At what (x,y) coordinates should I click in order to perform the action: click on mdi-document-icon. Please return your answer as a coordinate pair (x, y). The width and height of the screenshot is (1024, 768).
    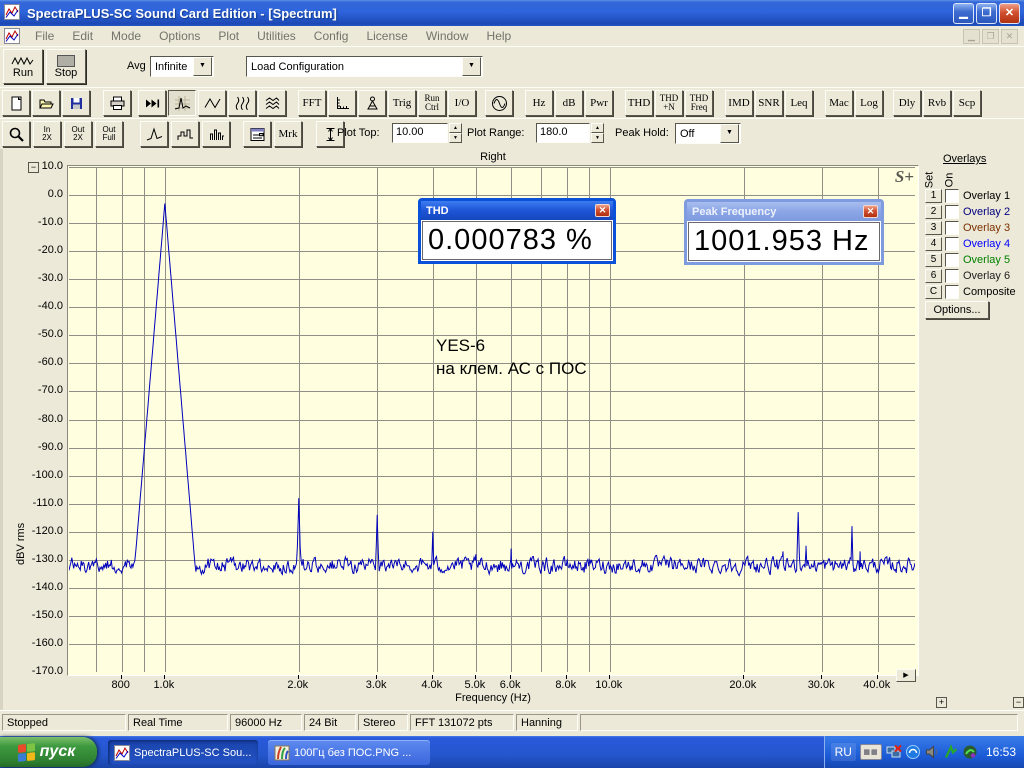
    Looking at the image, I should click on (12, 36).